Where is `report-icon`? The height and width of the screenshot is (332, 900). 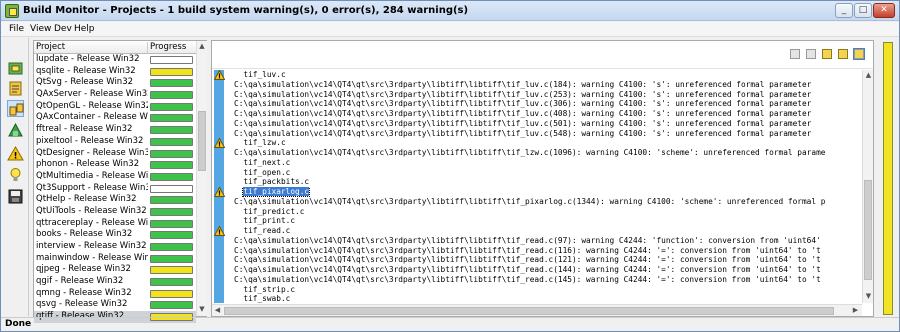
report-icon is located at coordinates (15, 88).